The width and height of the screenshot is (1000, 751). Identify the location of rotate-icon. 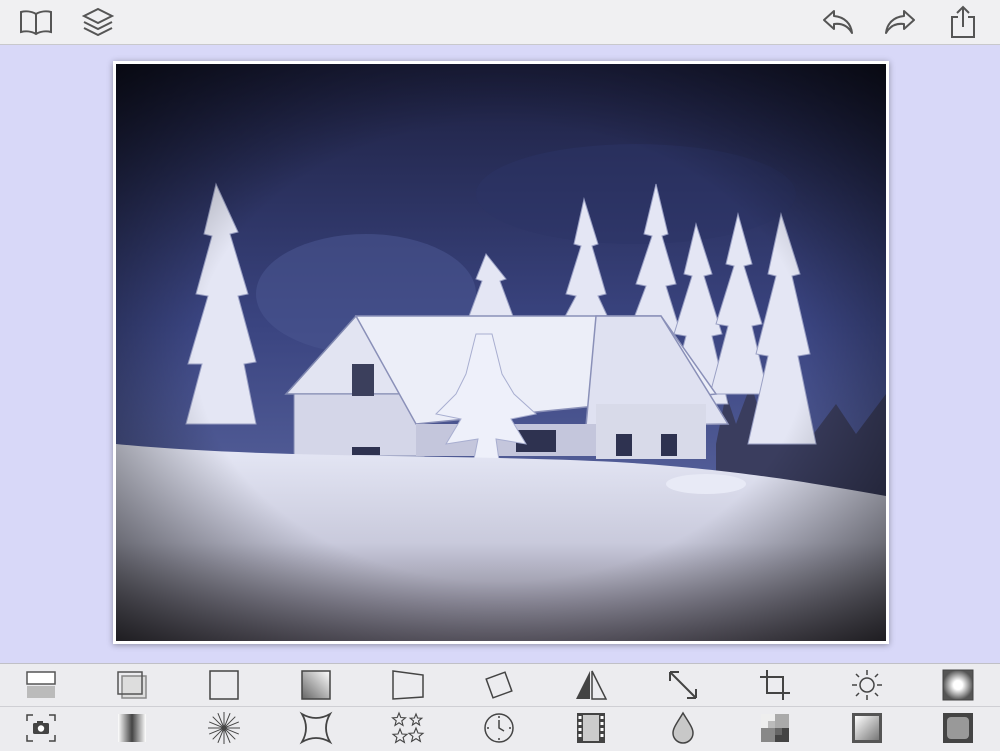
(499, 685).